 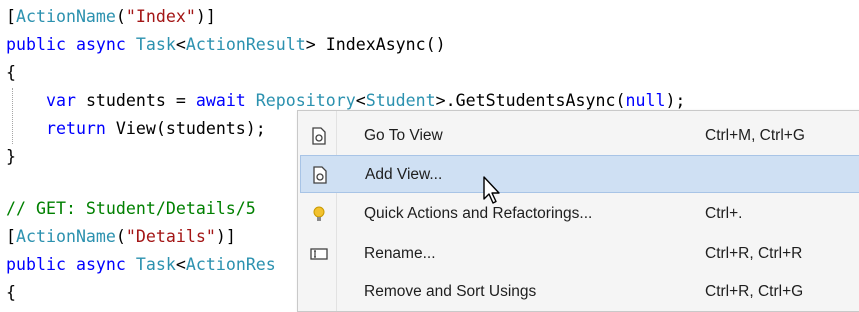 I want to click on code-token: {, so click(x=11, y=72).